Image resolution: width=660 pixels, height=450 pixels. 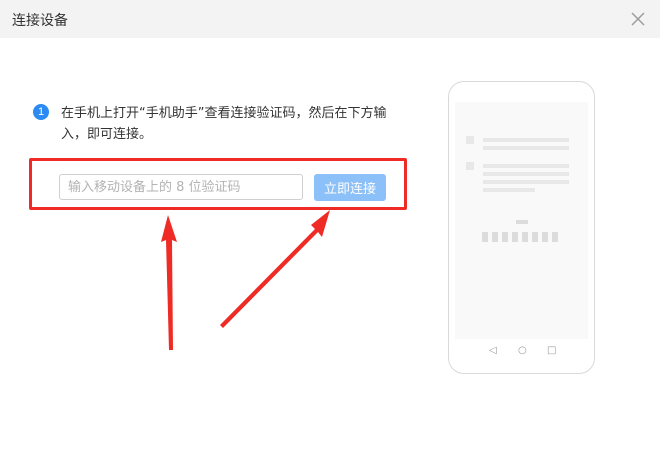 What do you see at coordinates (41, 112) in the screenshot?
I see `step-number-badge: 1` at bounding box center [41, 112].